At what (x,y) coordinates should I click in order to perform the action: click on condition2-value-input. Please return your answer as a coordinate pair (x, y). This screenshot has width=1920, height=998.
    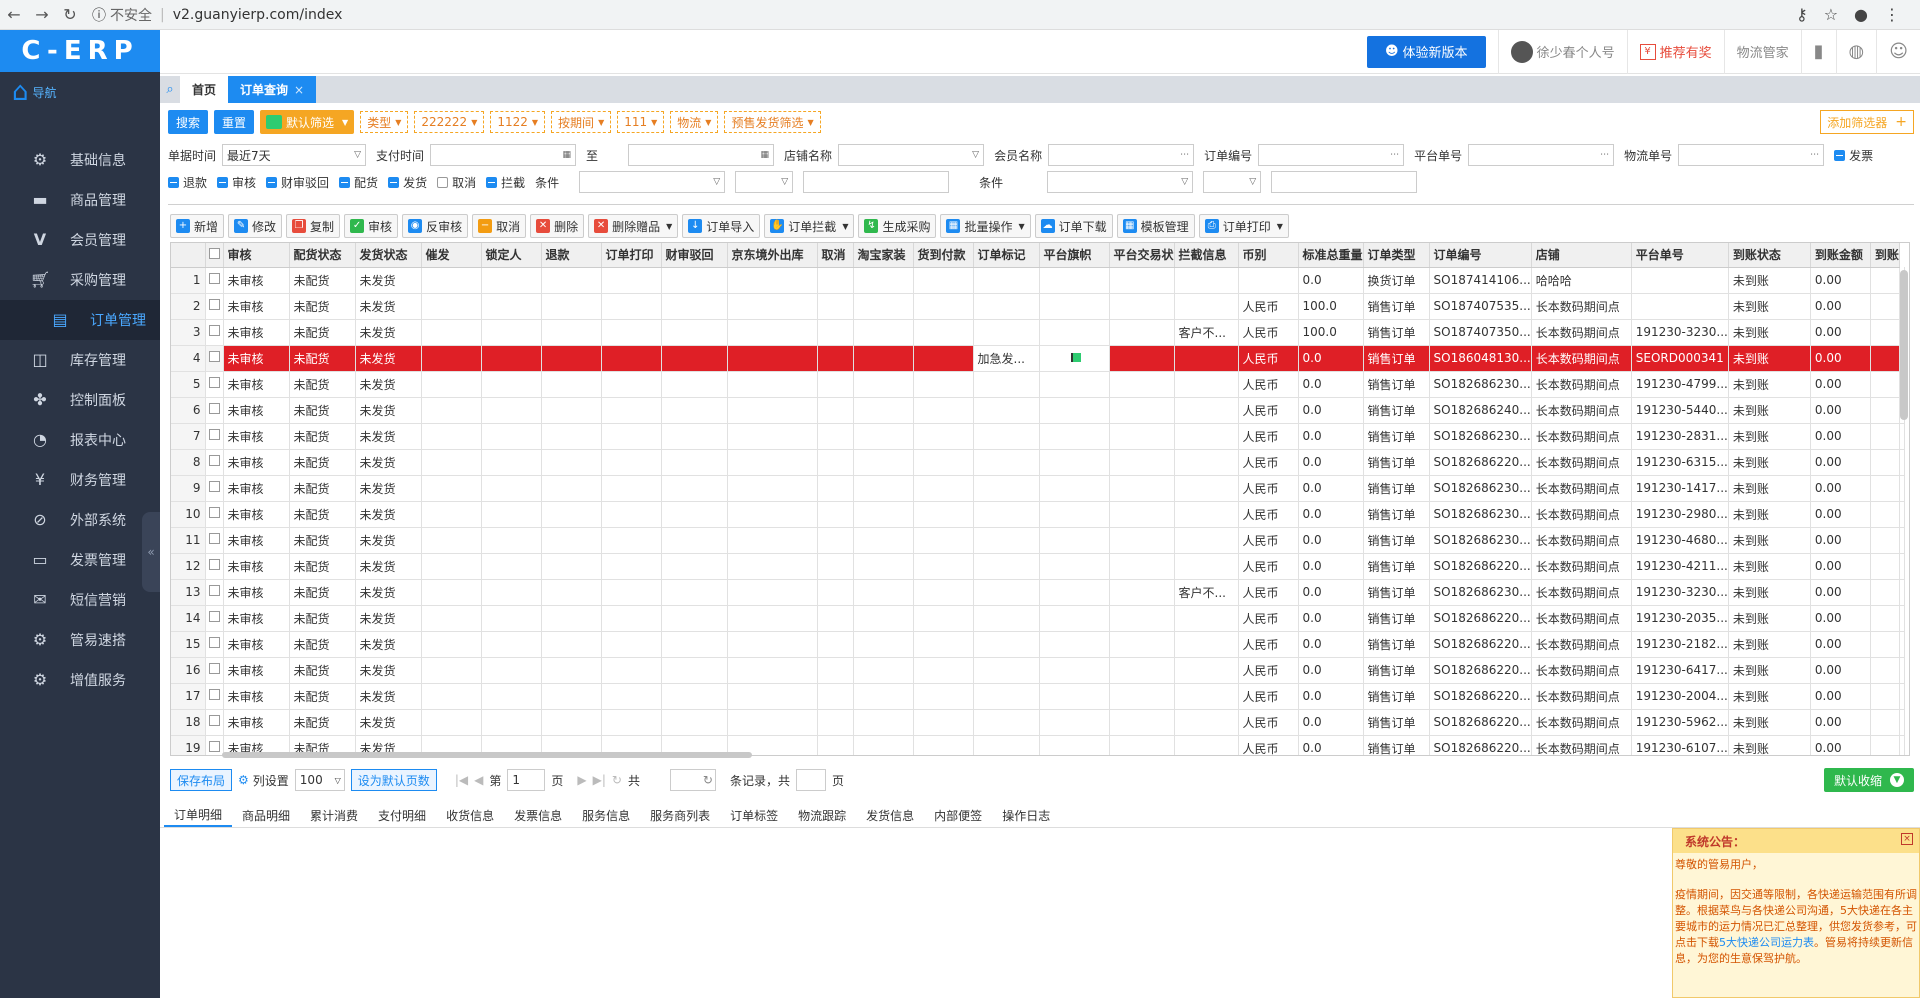
    Looking at the image, I should click on (1344, 182).